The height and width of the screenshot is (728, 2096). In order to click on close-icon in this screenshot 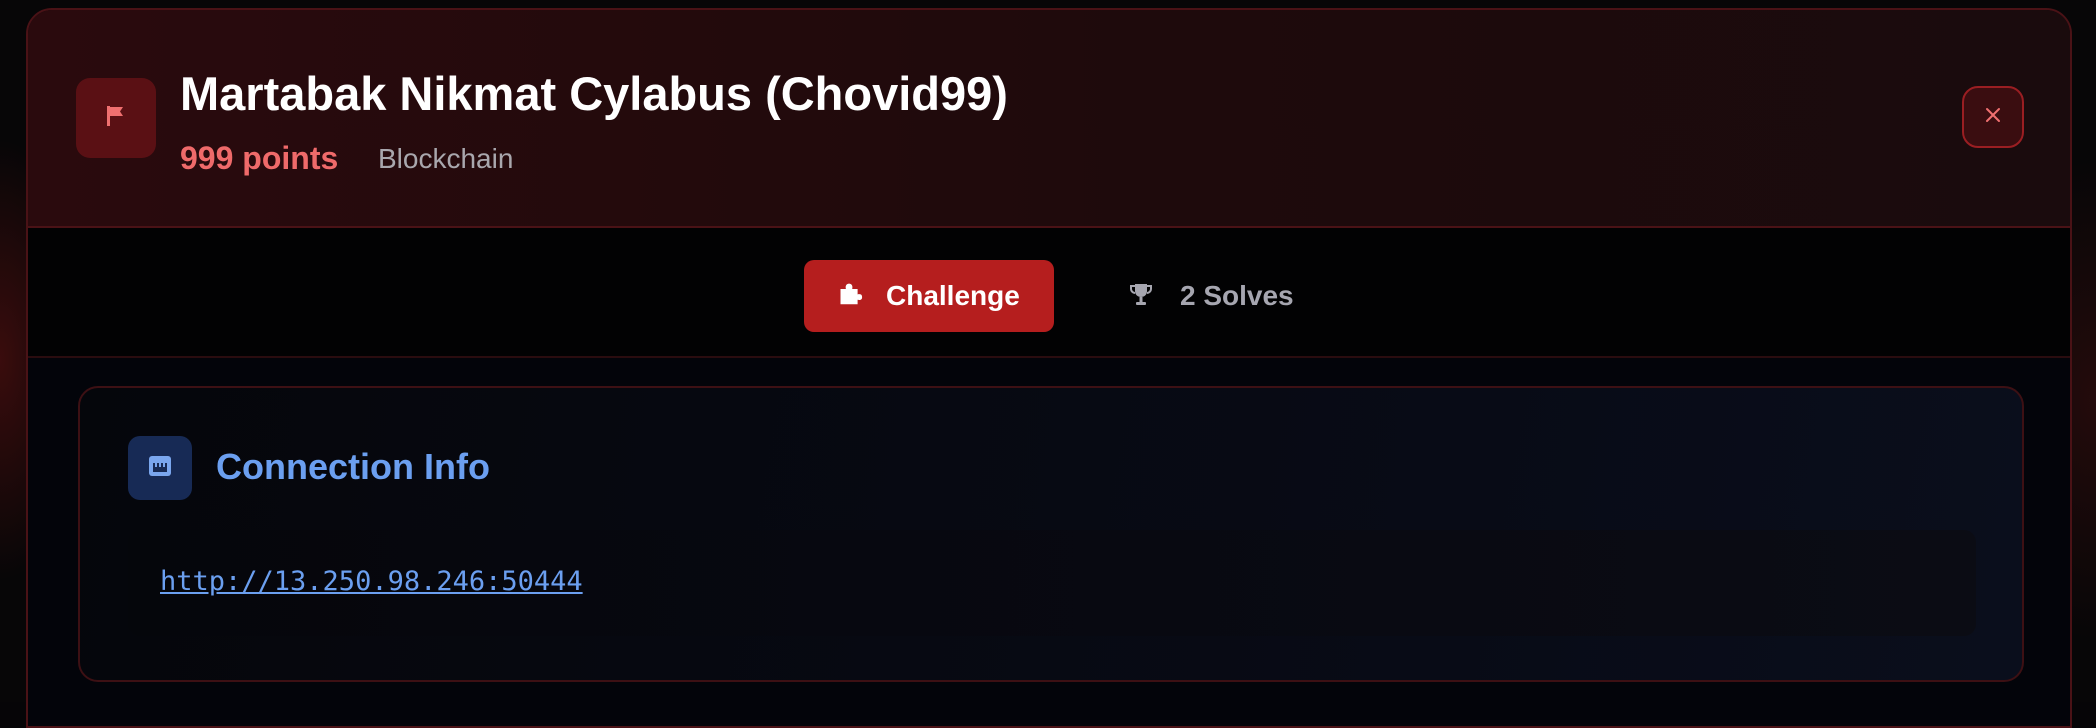, I will do `click(1993, 117)`.